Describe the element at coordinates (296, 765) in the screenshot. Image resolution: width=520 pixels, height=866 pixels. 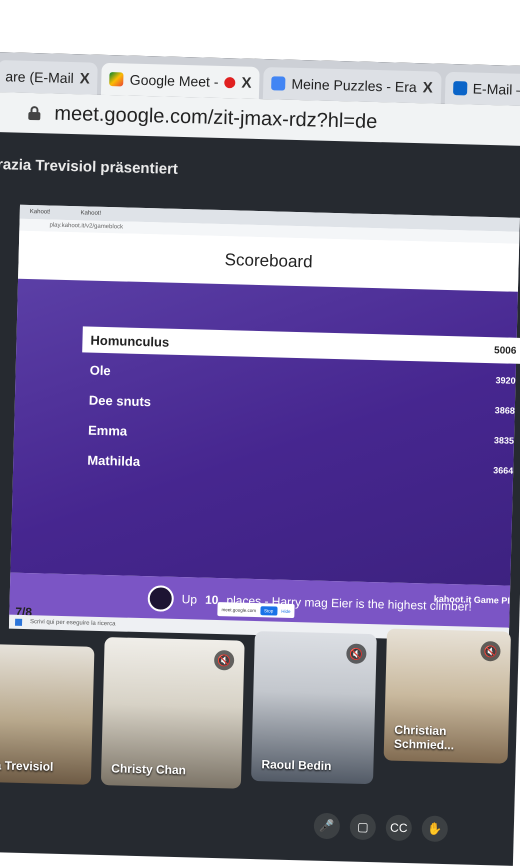
I see `participant-name: Raoul Bedin` at that location.